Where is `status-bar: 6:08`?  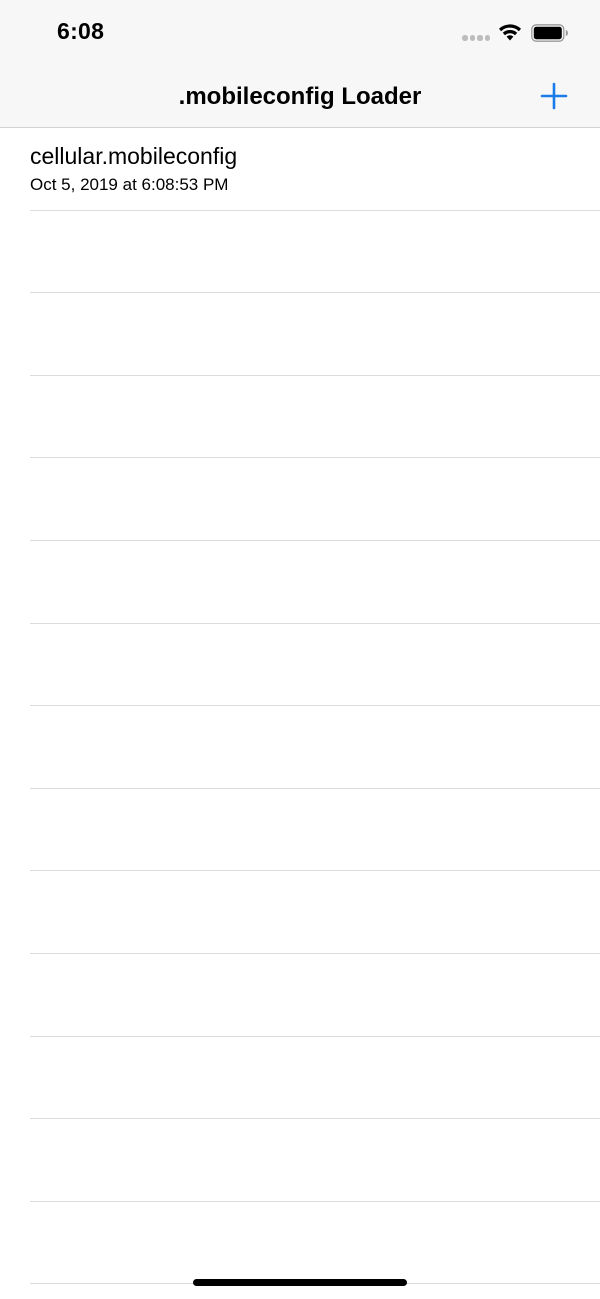
status-bar: 6:08 is located at coordinates (300, 32).